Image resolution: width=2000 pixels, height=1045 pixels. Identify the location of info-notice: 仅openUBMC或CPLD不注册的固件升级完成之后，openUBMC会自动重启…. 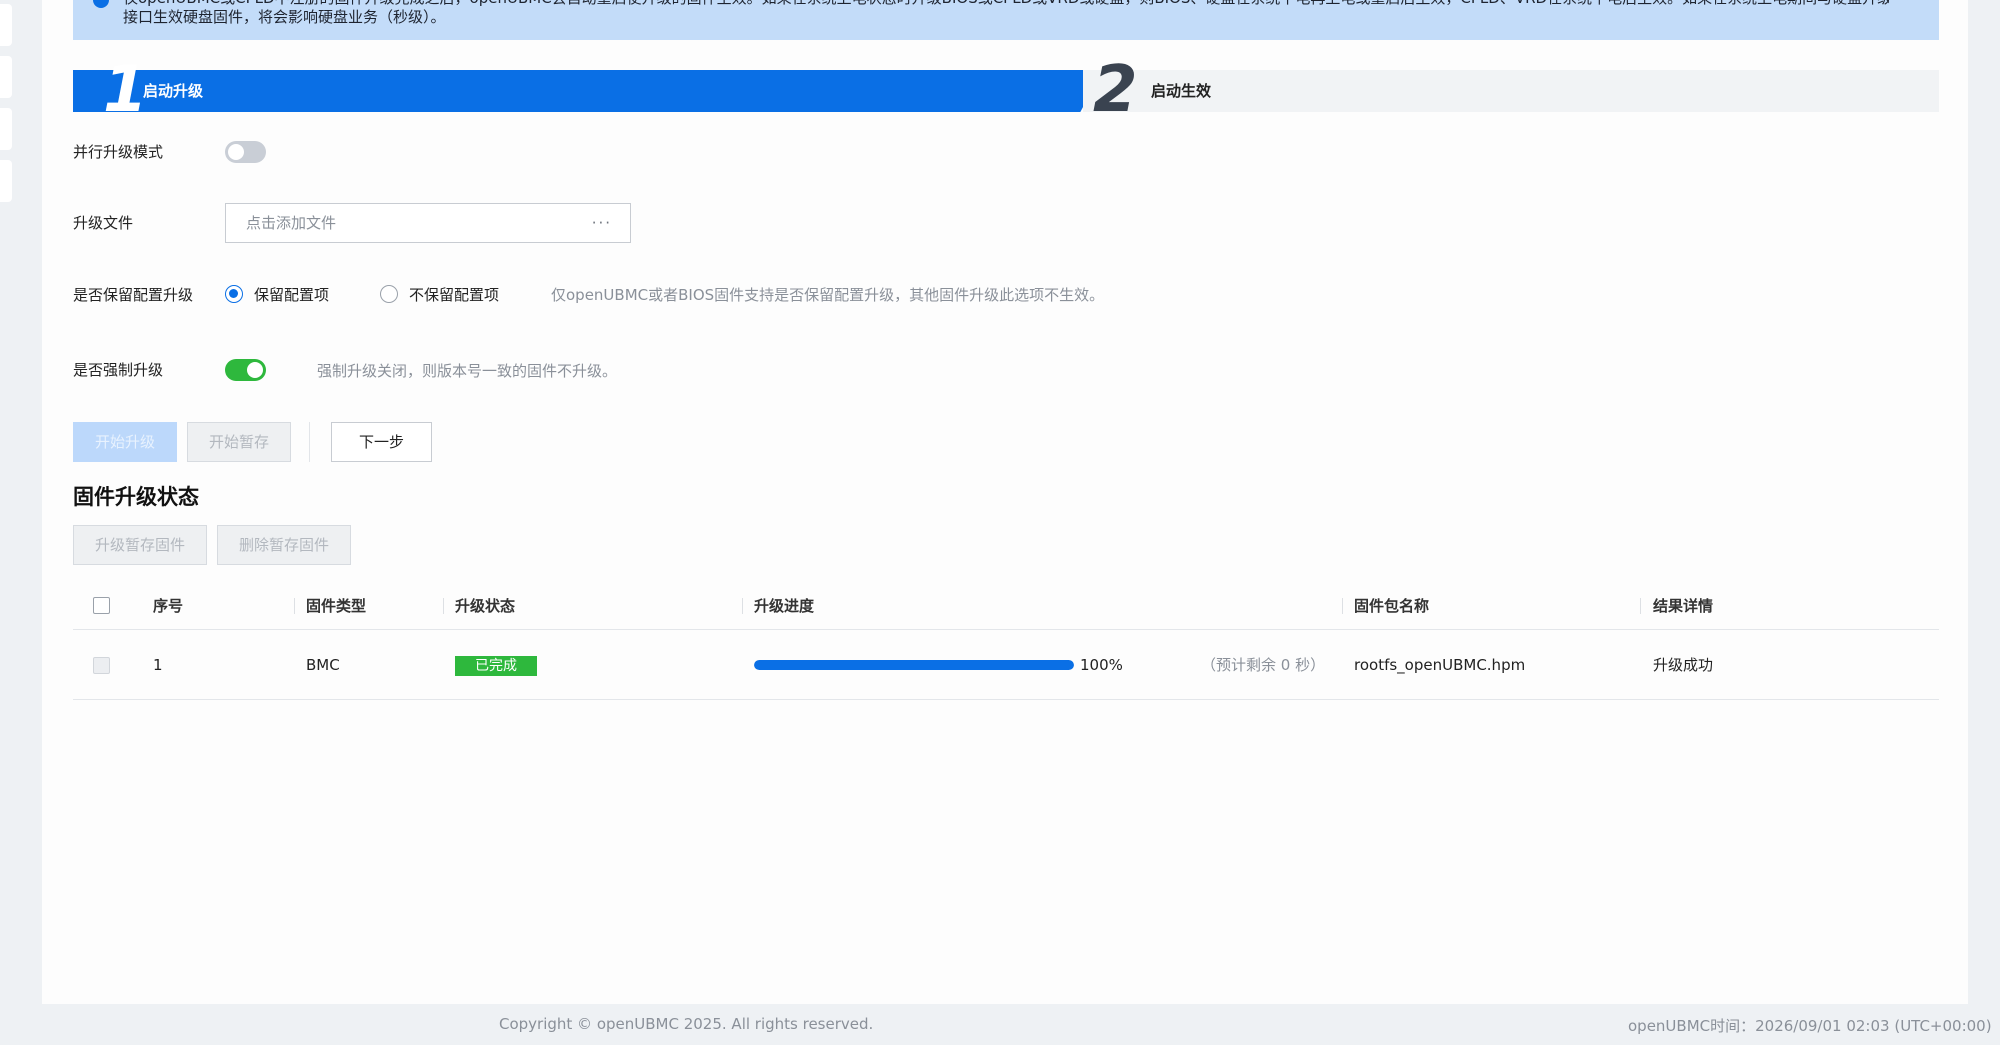
(1006, 20).